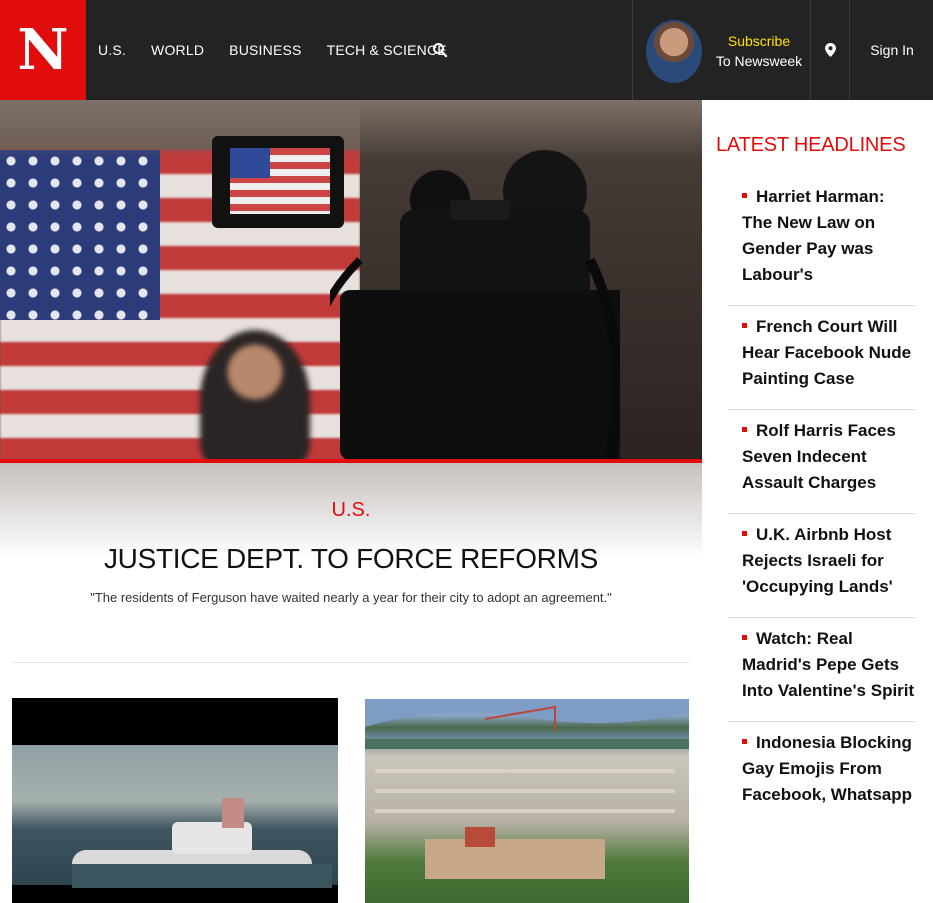 This screenshot has width=933, height=903. I want to click on subscribe-promo: Subscribe To Newsweek, so click(721, 50).